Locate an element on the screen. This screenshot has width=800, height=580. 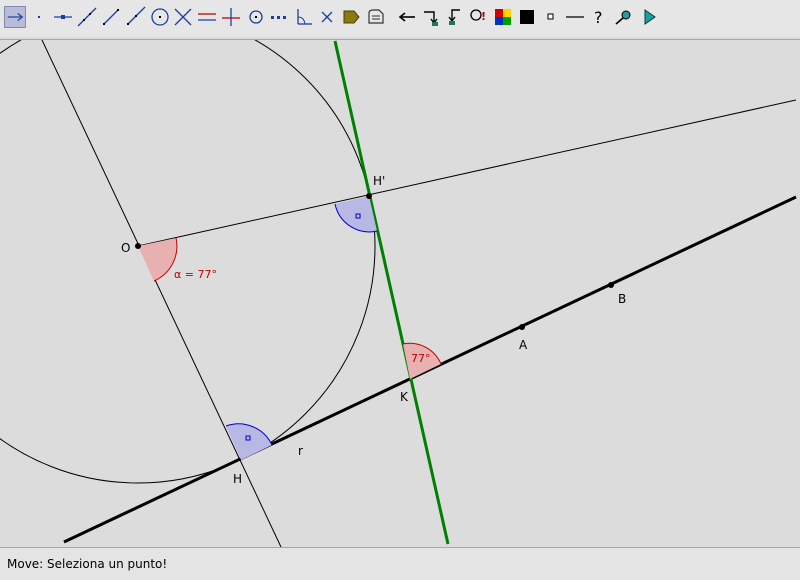
label-tool-button is located at coordinates (351, 17).